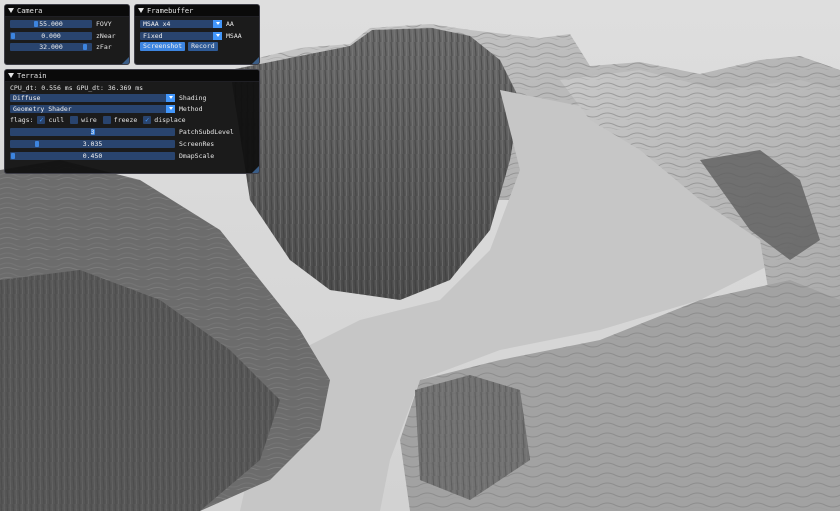  I want to click on displace-label: displace, so click(170, 119).